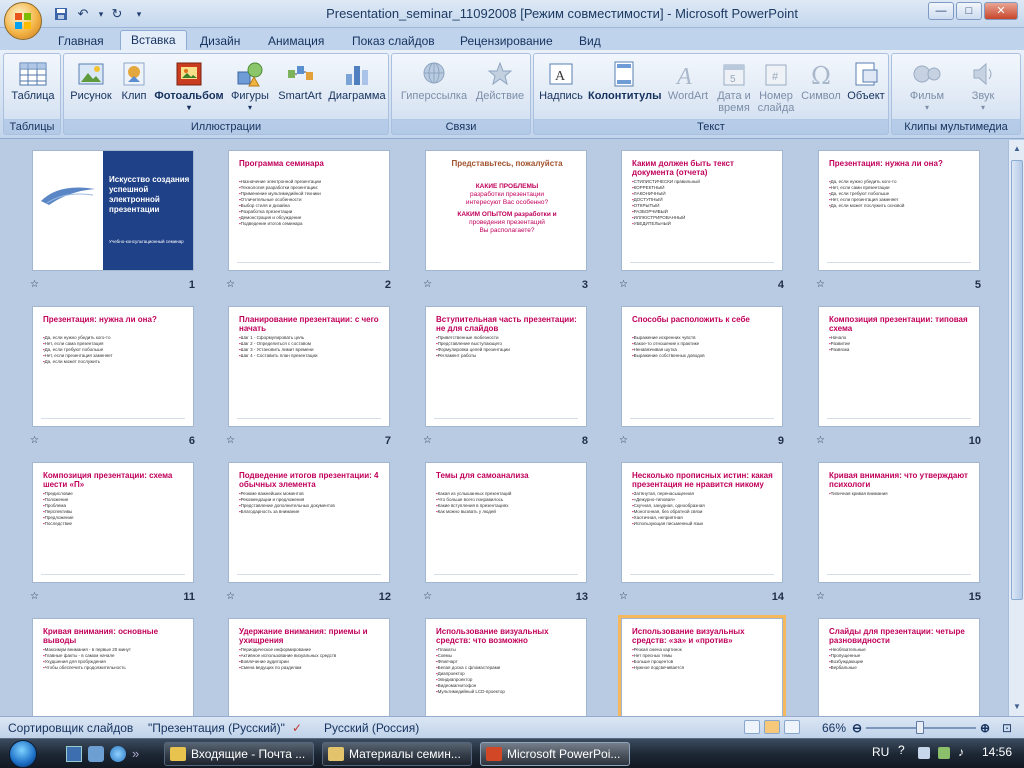 This screenshot has width=1024, height=768. What do you see at coordinates (688, 87) in the screenshot?
I see `wordart-button: A WordArt` at bounding box center [688, 87].